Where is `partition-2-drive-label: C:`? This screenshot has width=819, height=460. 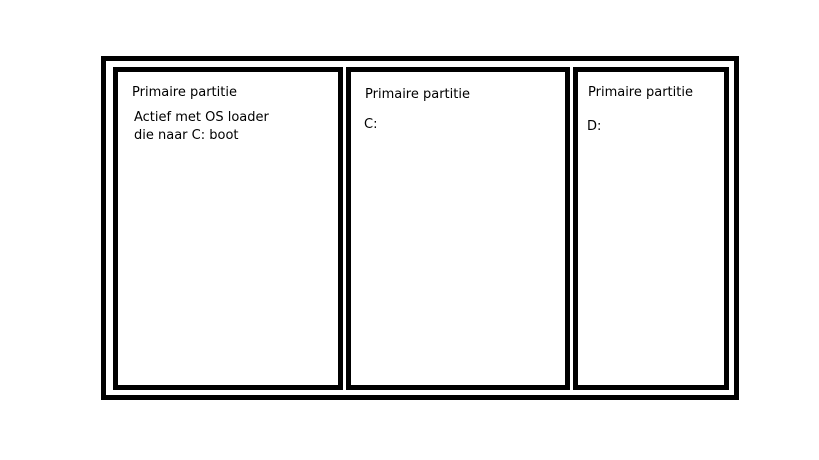
partition-2-drive-label: C: is located at coordinates (371, 124).